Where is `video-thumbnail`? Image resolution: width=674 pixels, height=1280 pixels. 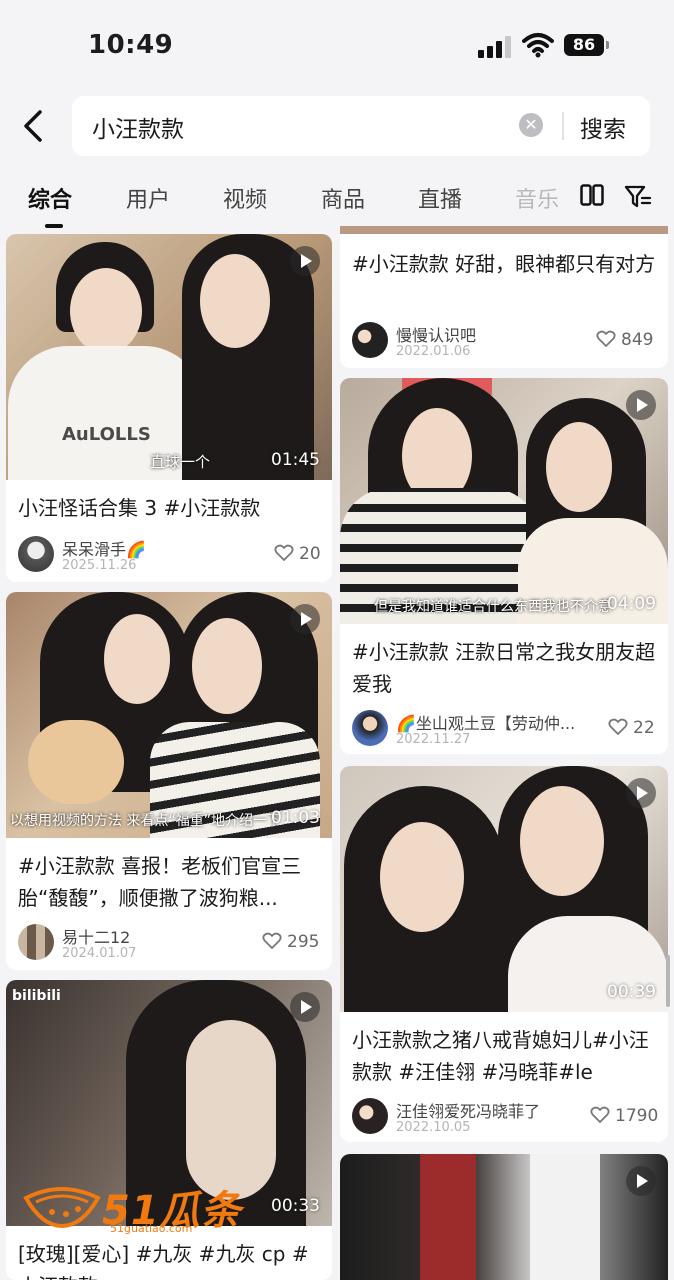
video-thumbnail is located at coordinates (504, 1217).